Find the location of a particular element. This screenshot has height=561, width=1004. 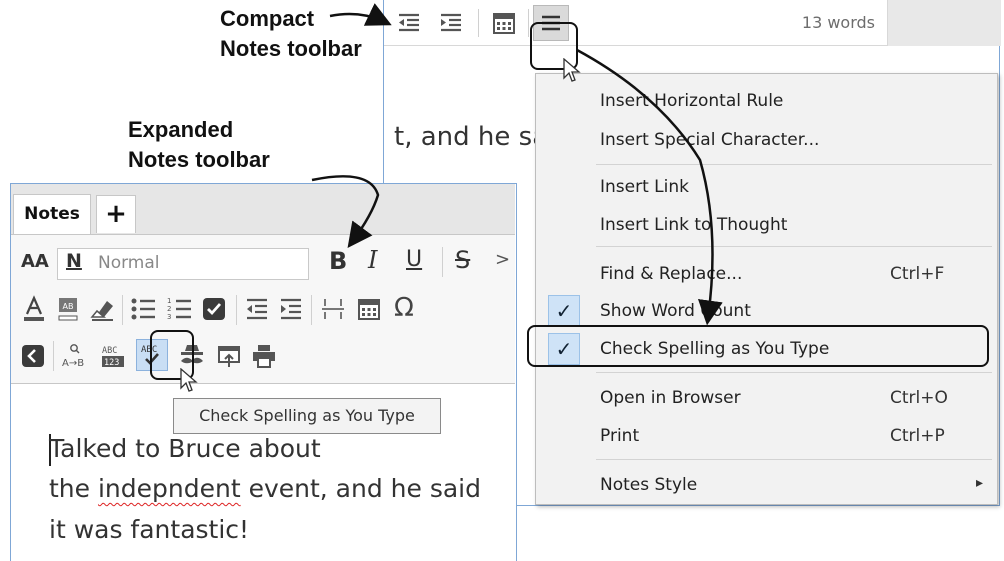

more-icon: > is located at coordinates (502, 259).